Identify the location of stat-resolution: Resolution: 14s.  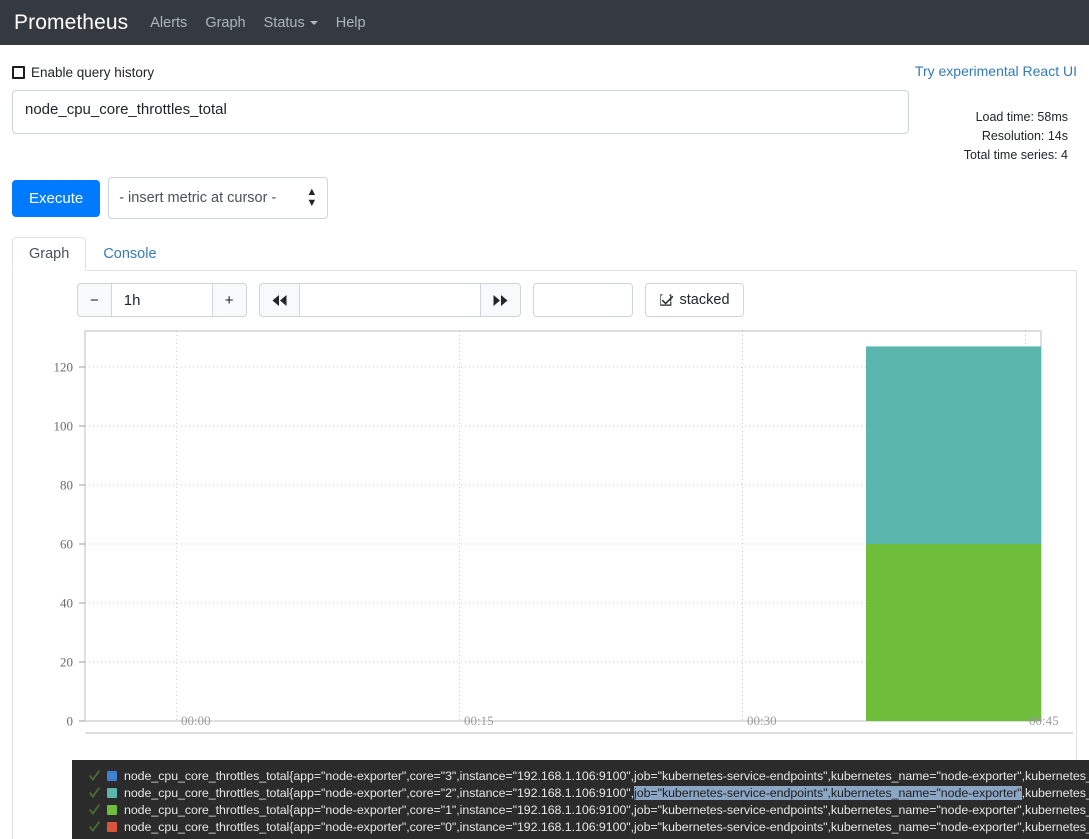
(1024, 136).